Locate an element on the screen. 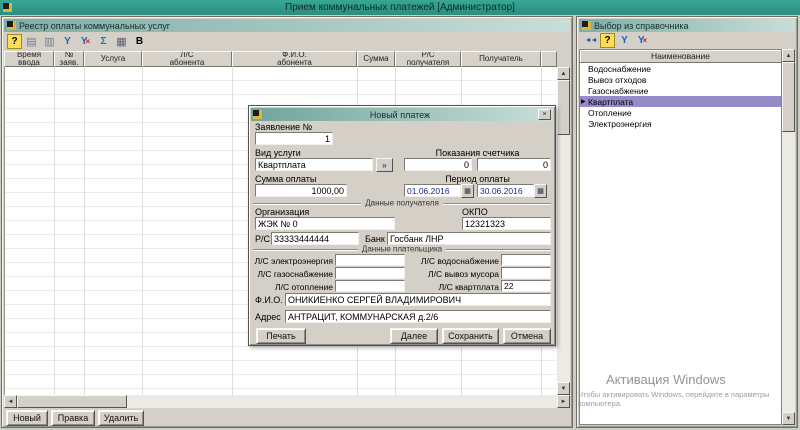 This screenshot has height=430, width=800. service-type-field is located at coordinates (314, 164).